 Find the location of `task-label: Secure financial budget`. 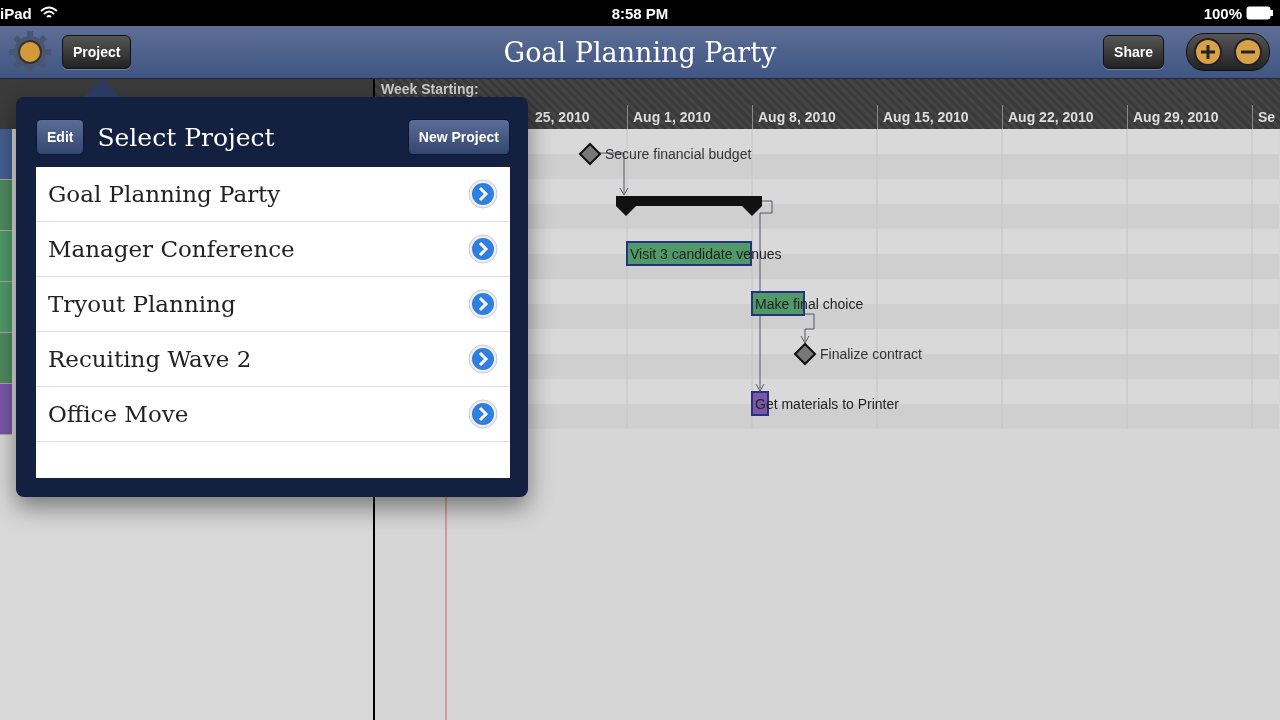

task-label: Secure financial budget is located at coordinates (678, 154).